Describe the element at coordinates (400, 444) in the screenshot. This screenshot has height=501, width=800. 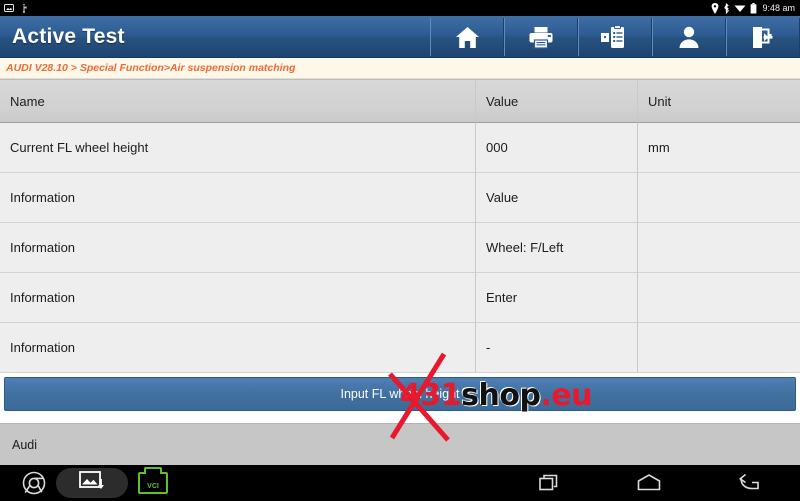
I see `vehicle-info-bar: Audi` at that location.